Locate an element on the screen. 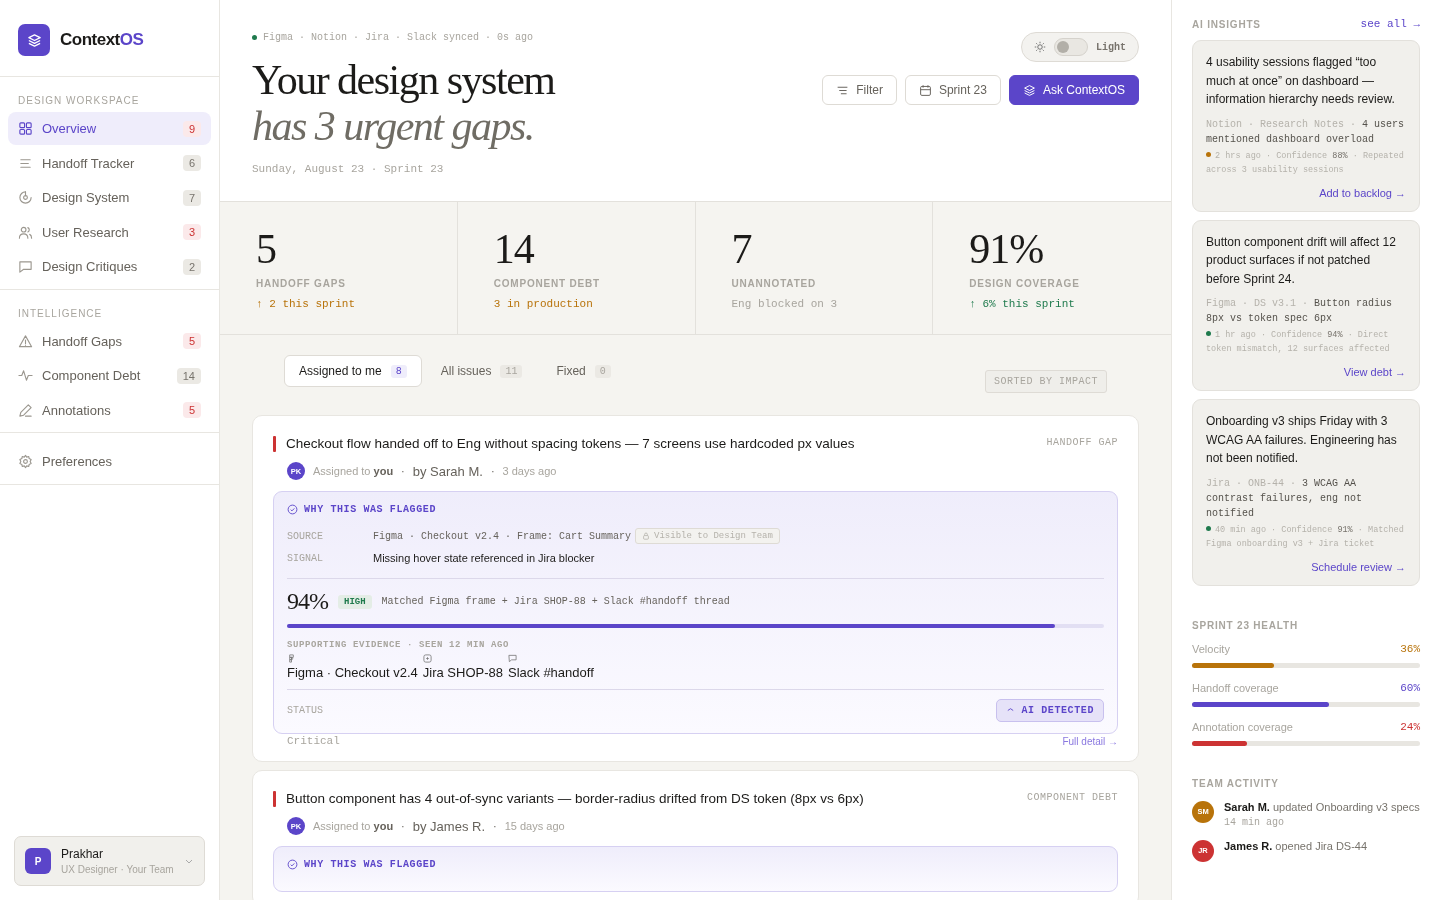 This screenshot has height=900, width=1440. metric-label: Velocity is located at coordinates (1211, 648).